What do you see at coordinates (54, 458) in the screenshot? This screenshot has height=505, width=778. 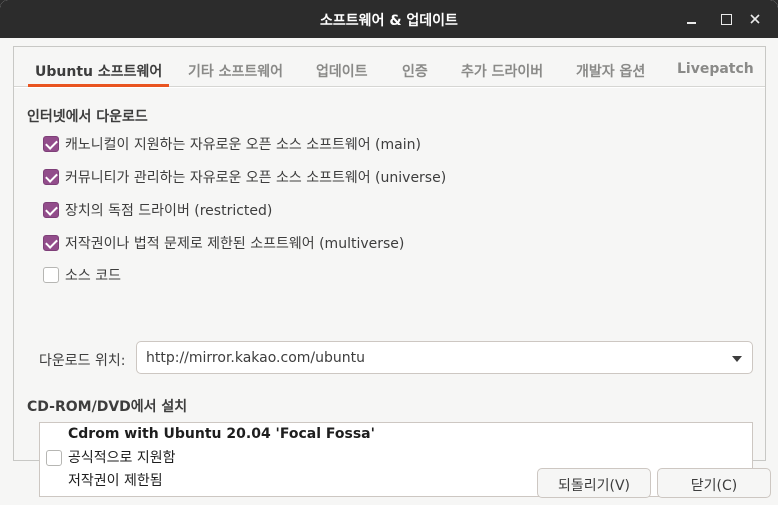 I see `cdrom-checkbox` at bounding box center [54, 458].